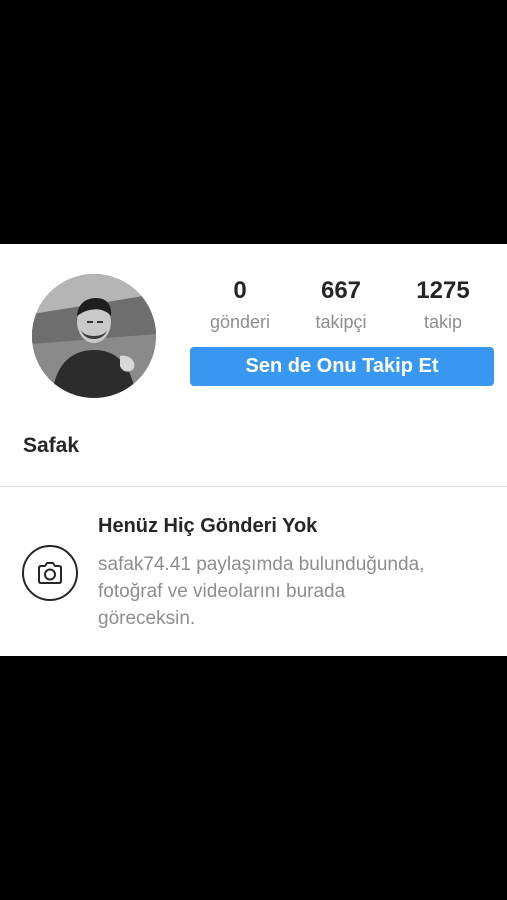 This screenshot has height=900, width=507. I want to click on avatar, so click(94, 336).